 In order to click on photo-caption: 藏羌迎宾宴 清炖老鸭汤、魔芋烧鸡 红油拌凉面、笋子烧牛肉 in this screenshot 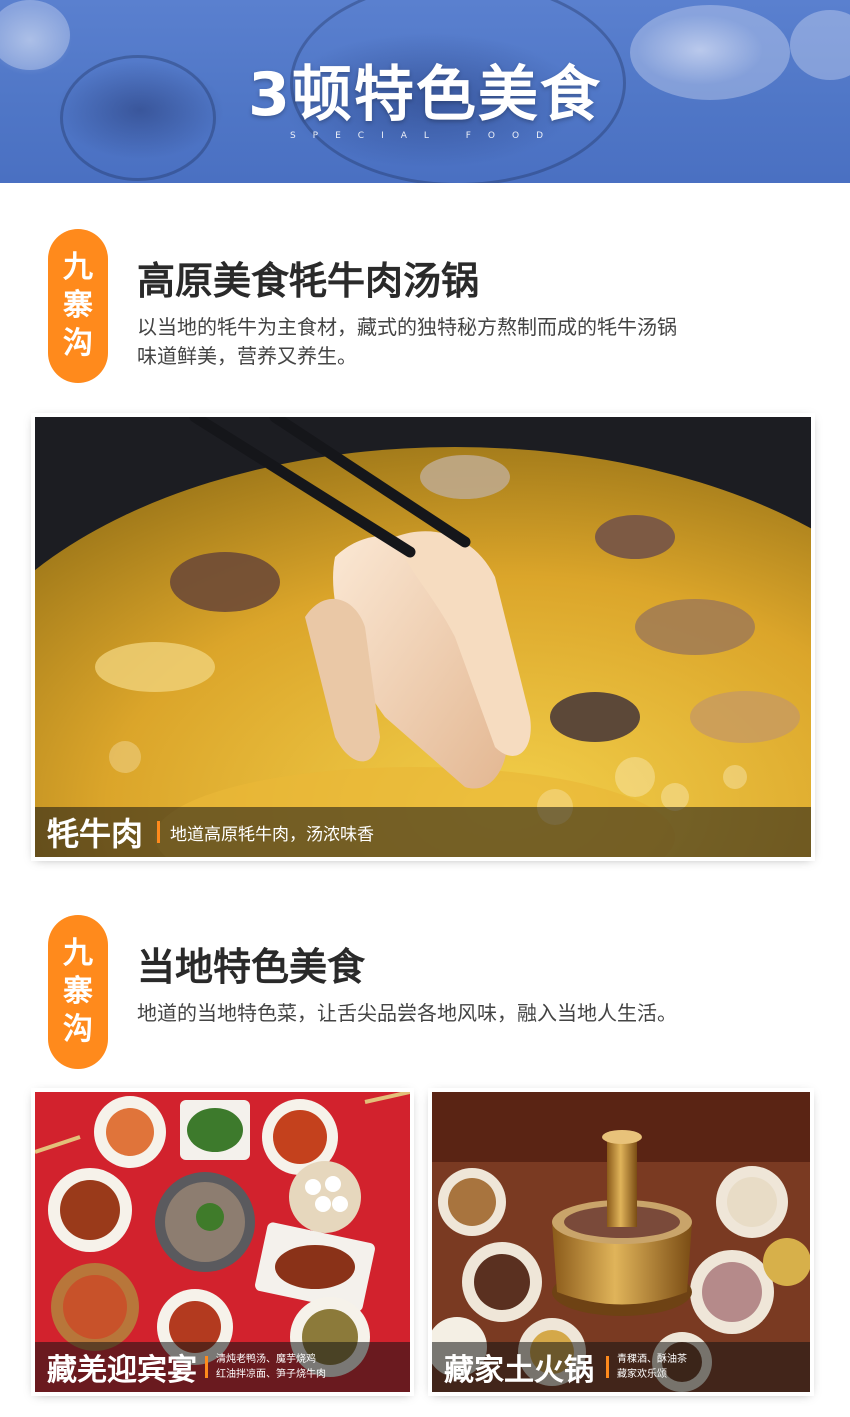, I will do `click(222, 1367)`.